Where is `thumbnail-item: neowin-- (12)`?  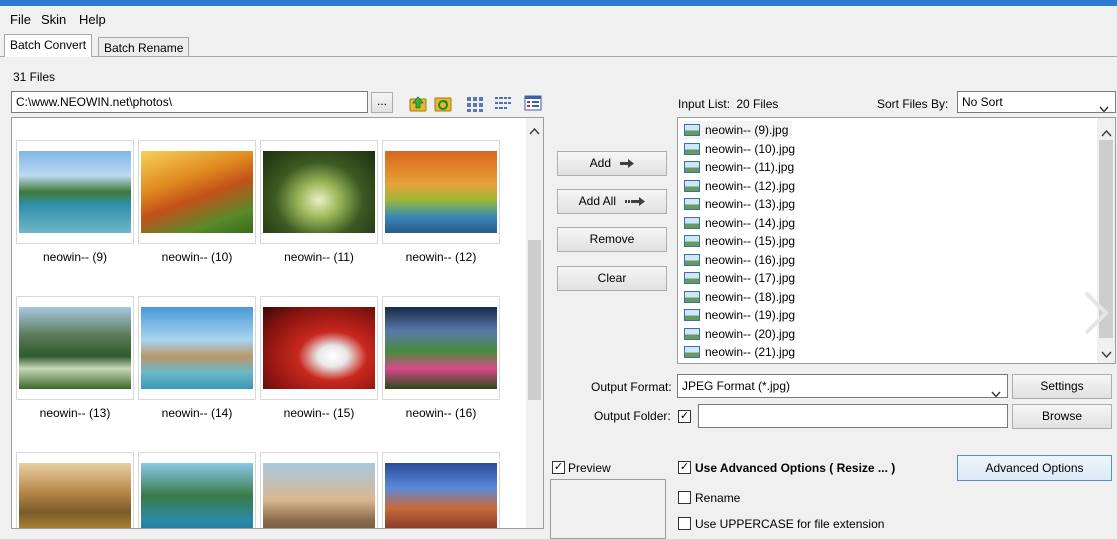 thumbnail-item: neowin-- (12) is located at coordinates (441, 202).